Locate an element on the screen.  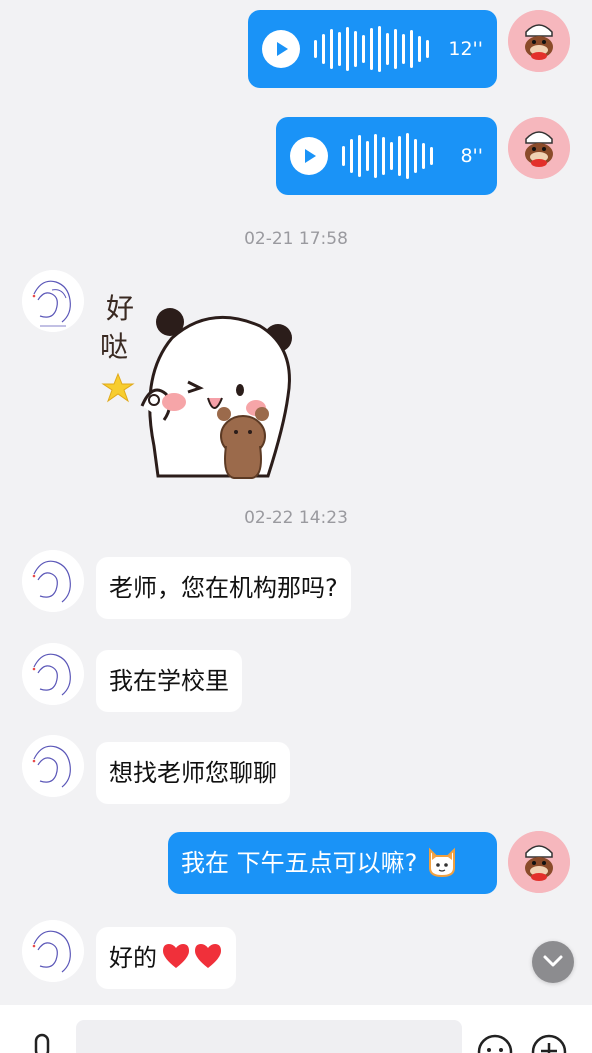
cat-emoji-icon is located at coordinates (442, 863).